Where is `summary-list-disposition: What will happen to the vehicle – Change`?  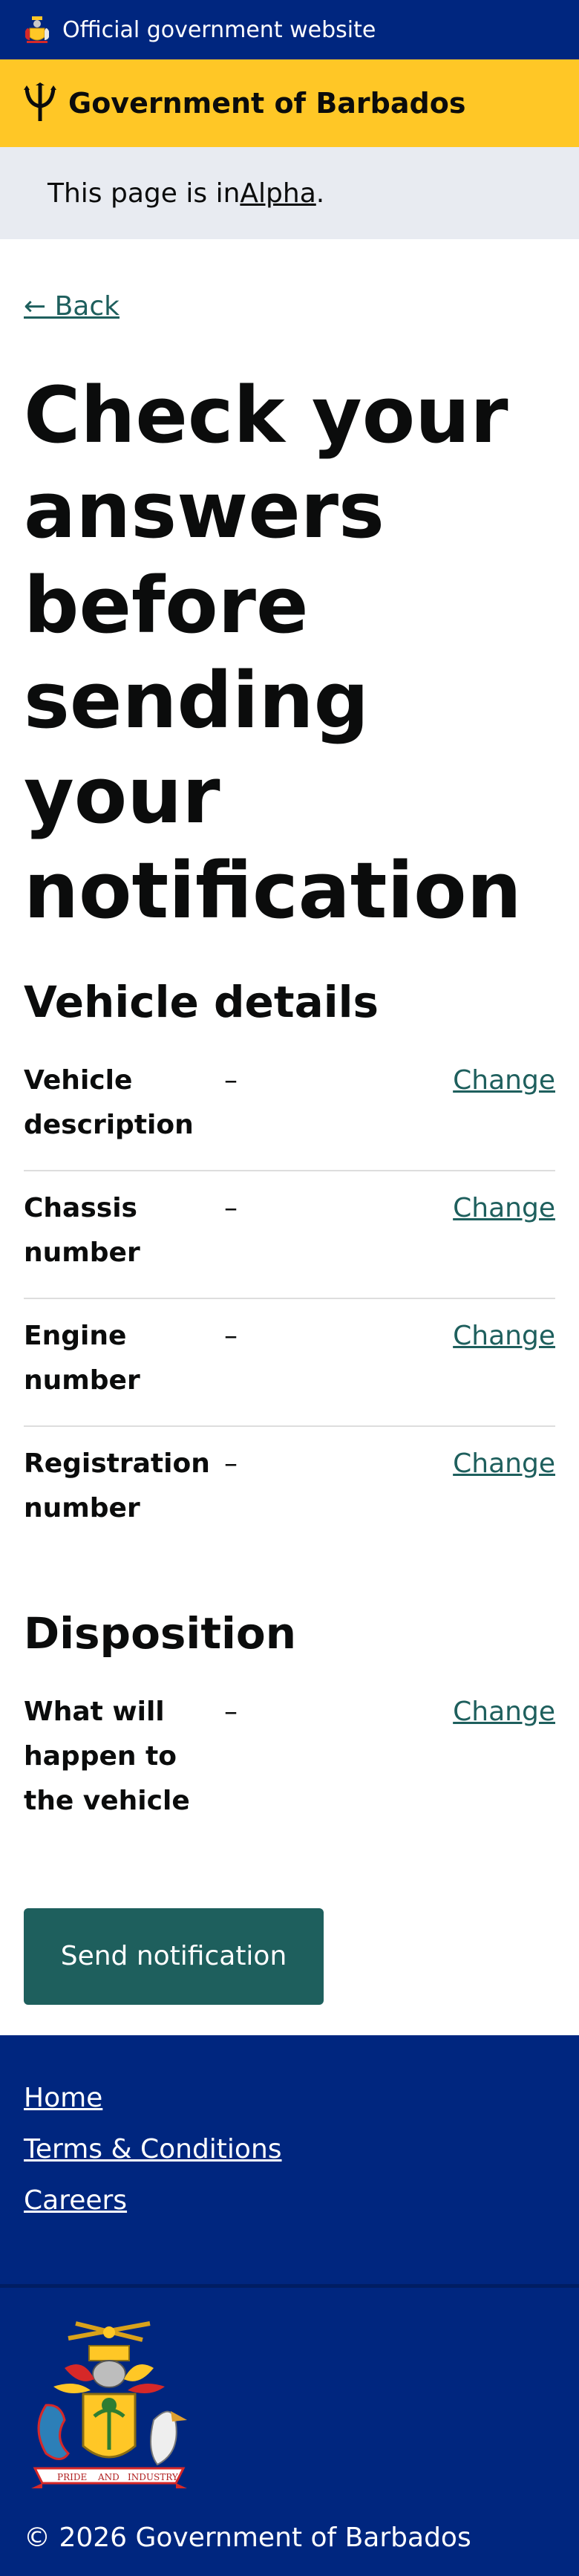 summary-list-disposition: What will happen to the vehicle – Change is located at coordinates (289, 1768).